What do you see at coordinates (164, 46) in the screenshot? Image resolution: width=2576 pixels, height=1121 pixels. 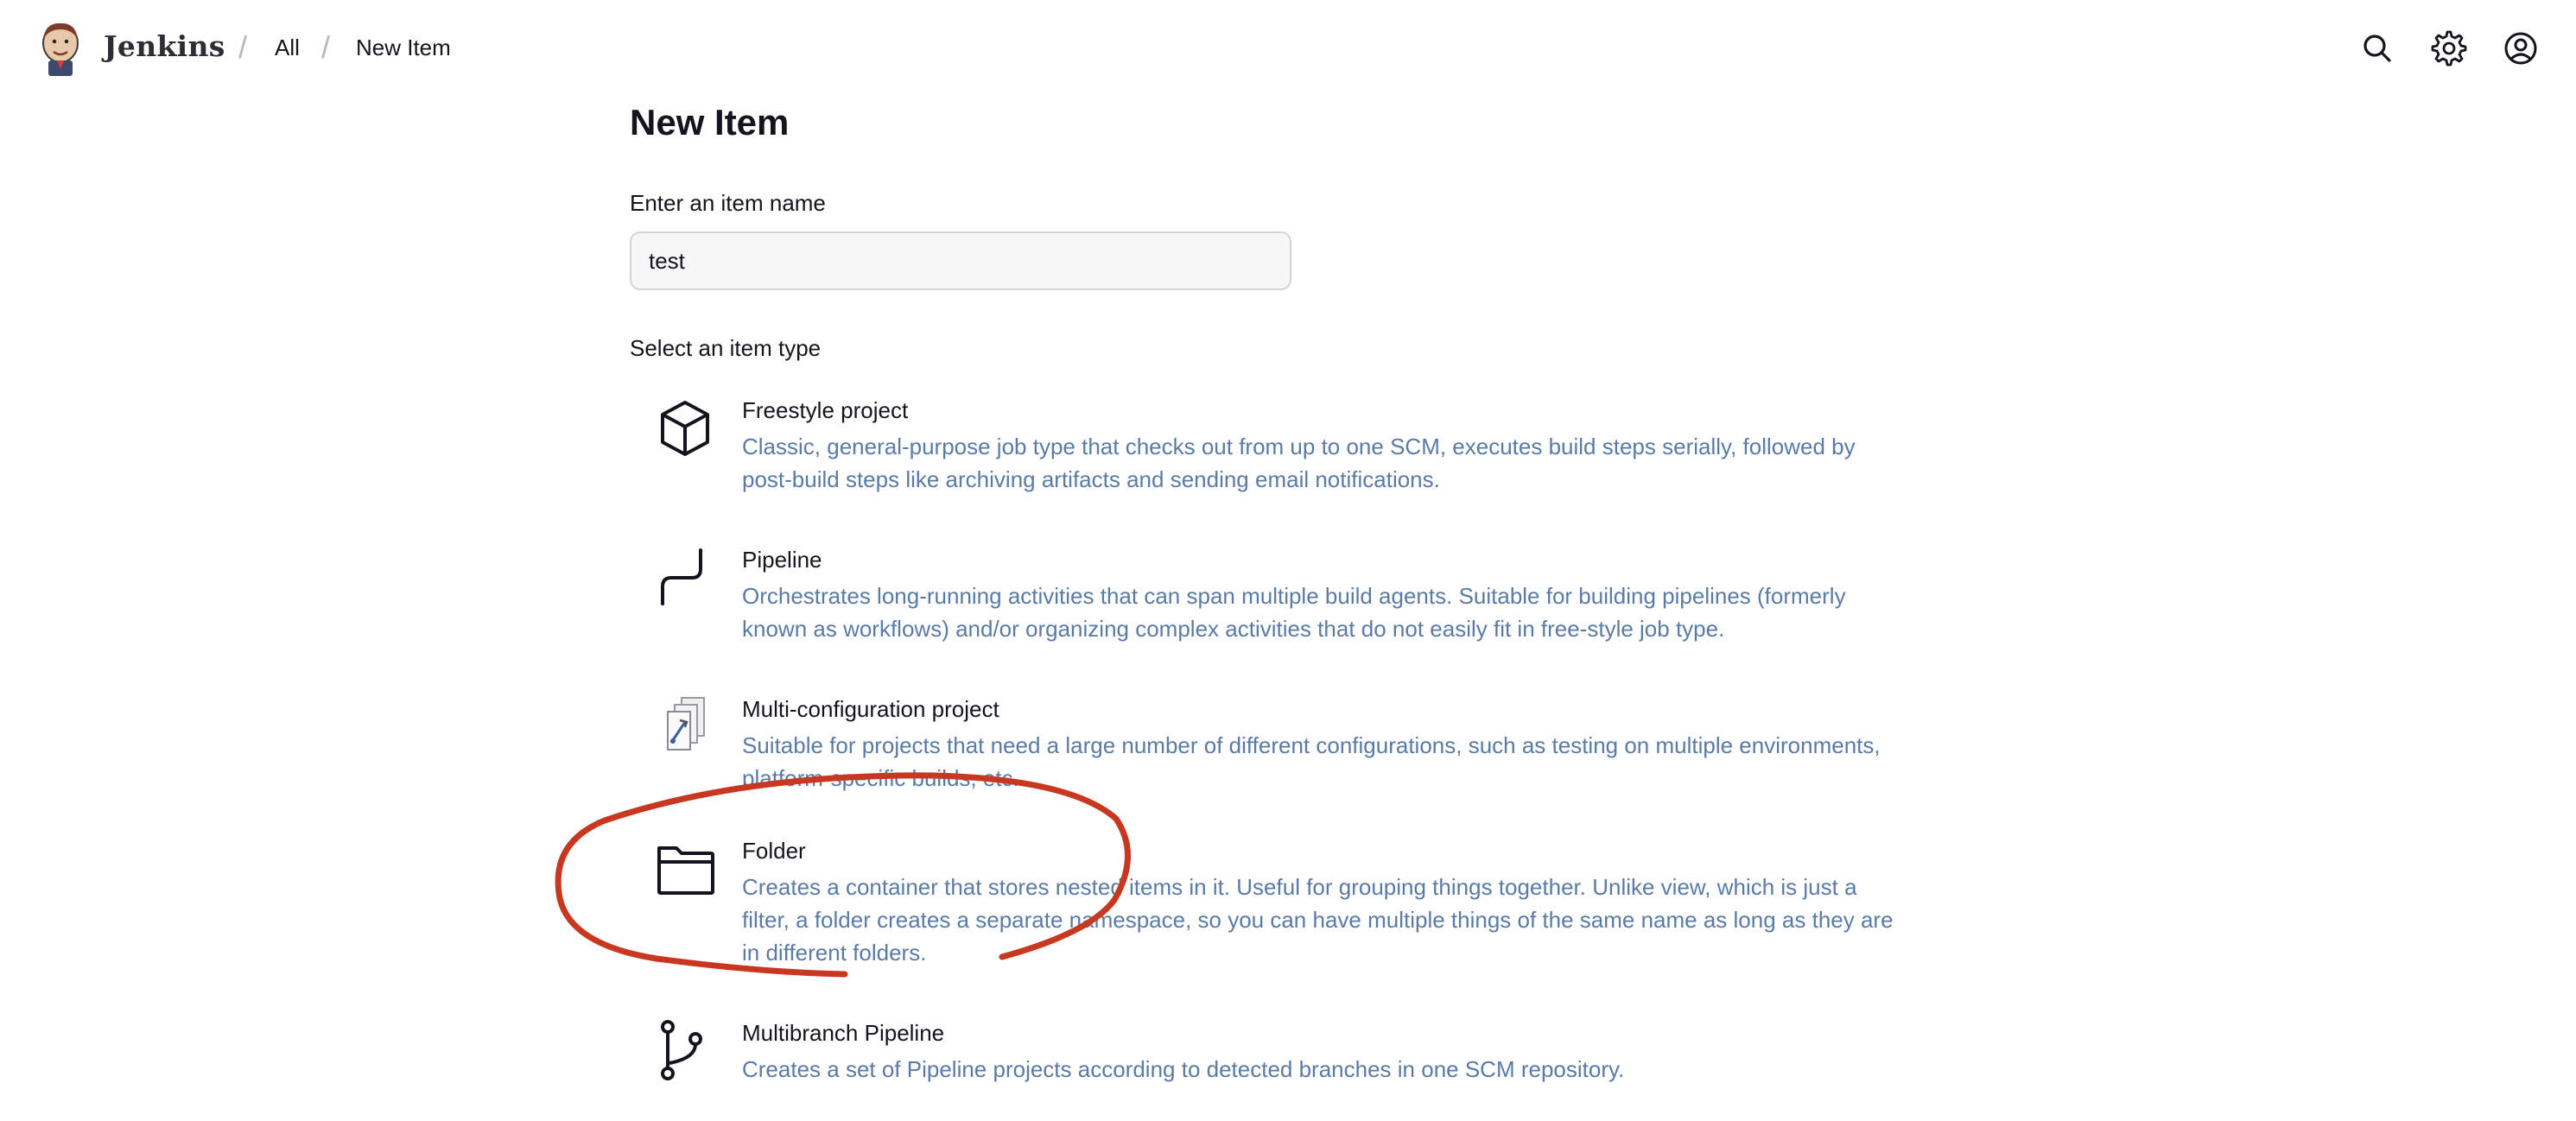 I see `brand-name: Jenkins` at bounding box center [164, 46].